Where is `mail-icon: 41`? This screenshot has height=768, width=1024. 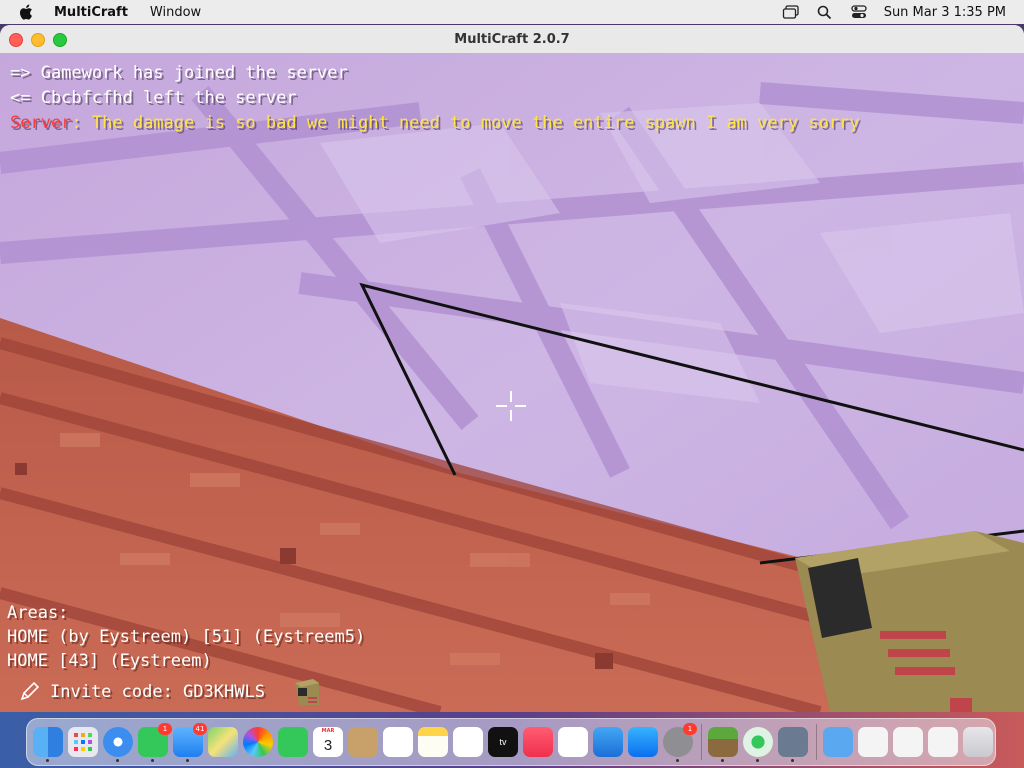 mail-icon: 41 is located at coordinates (190, 742).